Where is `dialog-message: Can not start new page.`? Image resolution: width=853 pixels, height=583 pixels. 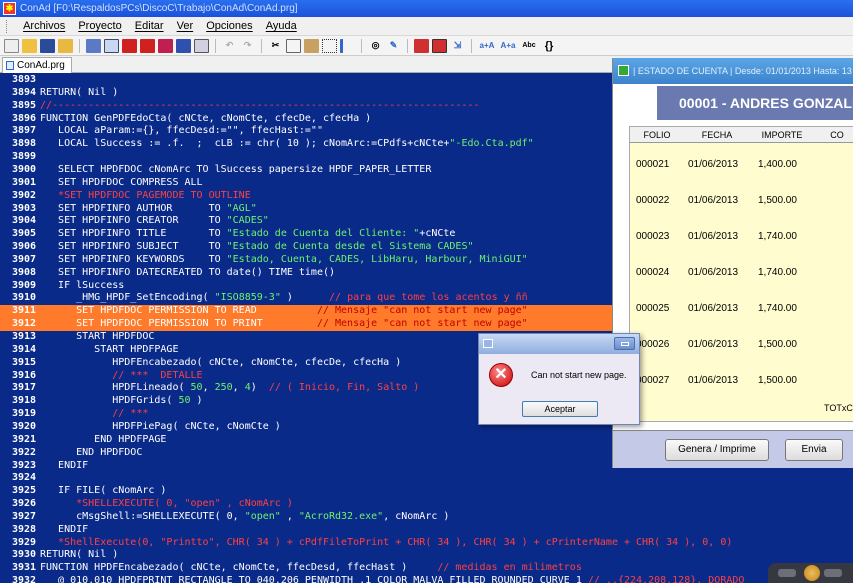
dialog-message: Can not start new page. is located at coordinates (579, 375).